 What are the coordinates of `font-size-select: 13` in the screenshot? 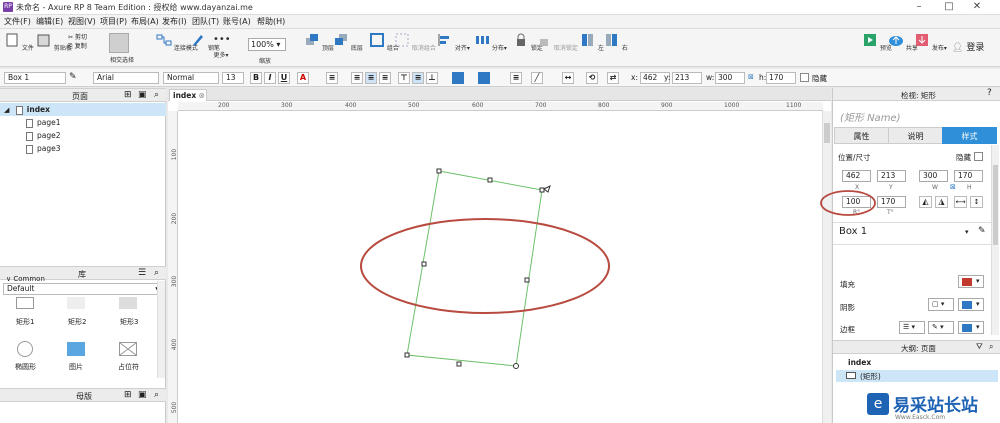 It's located at (233, 78).